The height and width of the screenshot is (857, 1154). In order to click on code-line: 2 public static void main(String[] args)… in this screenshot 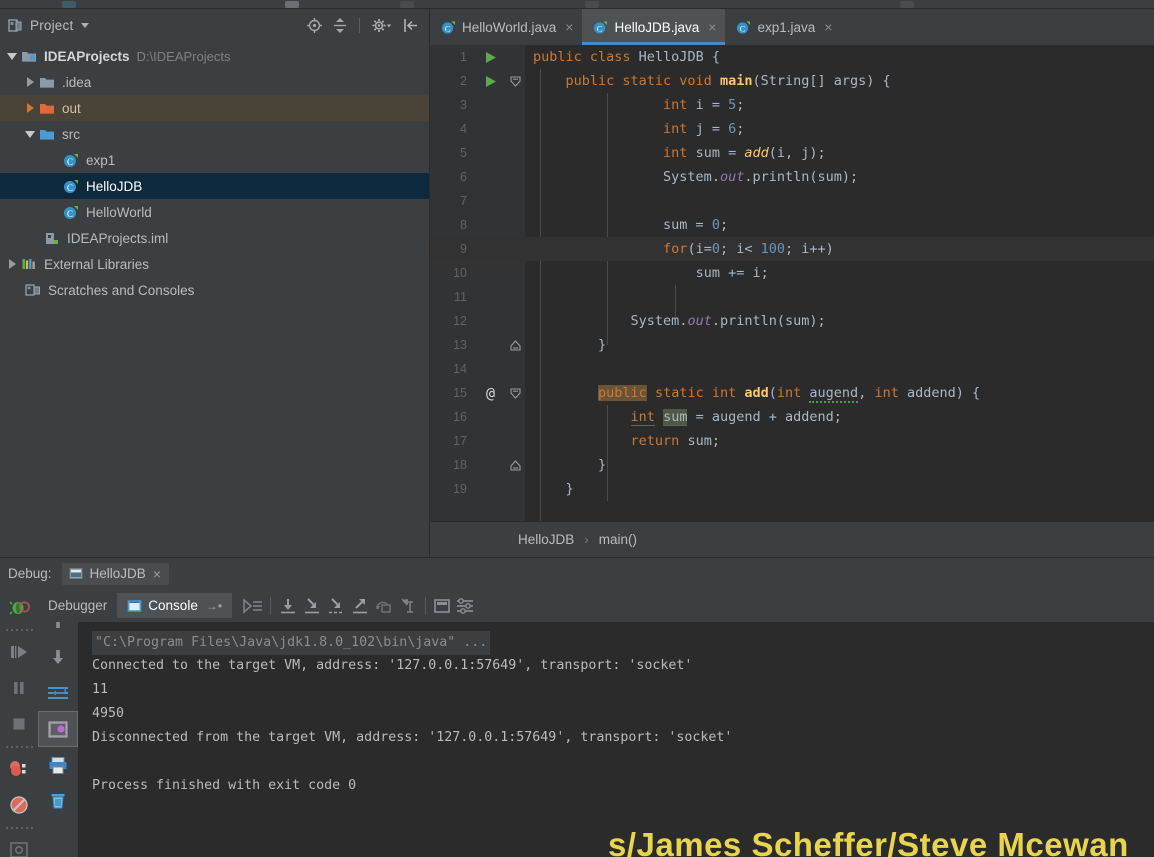, I will do `click(792, 81)`.